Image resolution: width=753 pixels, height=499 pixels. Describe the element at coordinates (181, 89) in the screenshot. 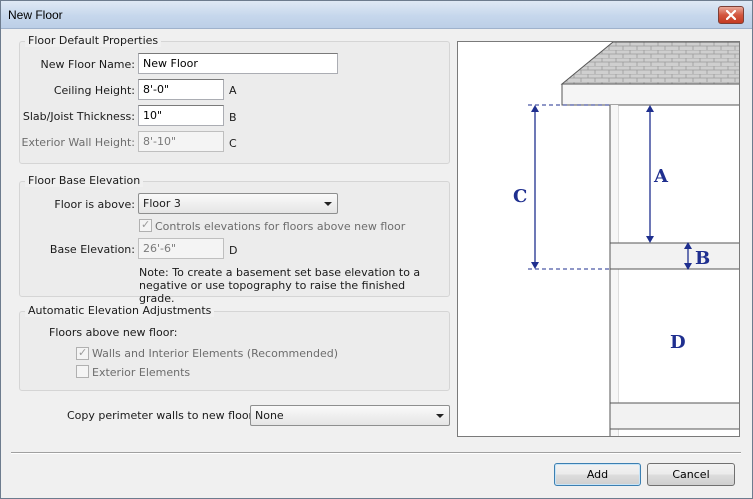

I see `ceiling-height-field: 8'-0"` at that location.